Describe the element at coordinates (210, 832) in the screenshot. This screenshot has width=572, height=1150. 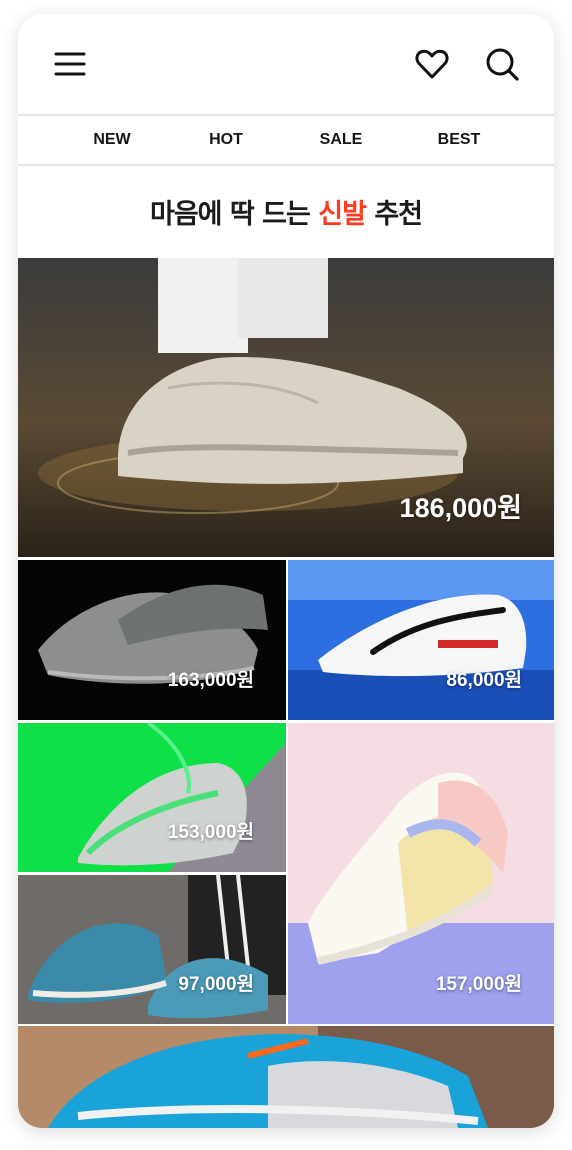
I see `product-price: 153,000원` at that location.